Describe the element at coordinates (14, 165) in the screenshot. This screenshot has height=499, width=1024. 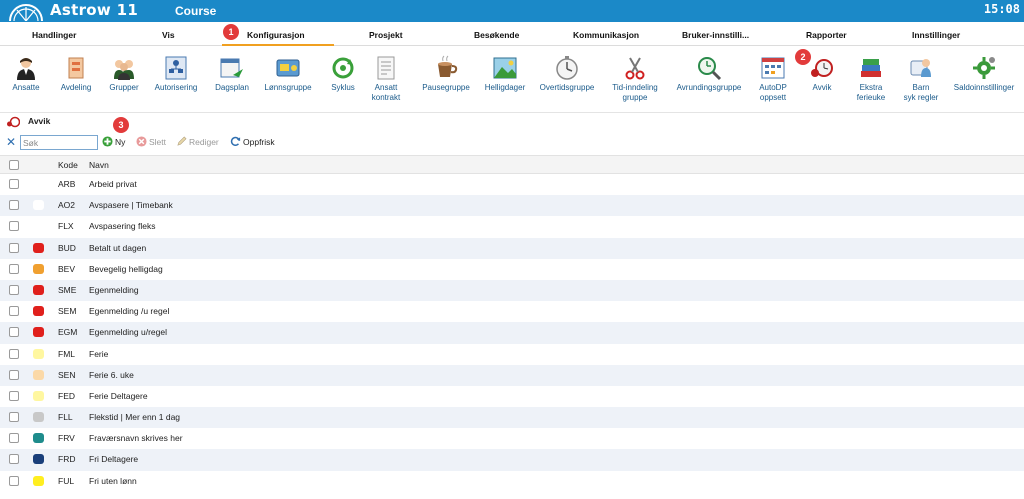
I see `select-all-checkbox` at that location.